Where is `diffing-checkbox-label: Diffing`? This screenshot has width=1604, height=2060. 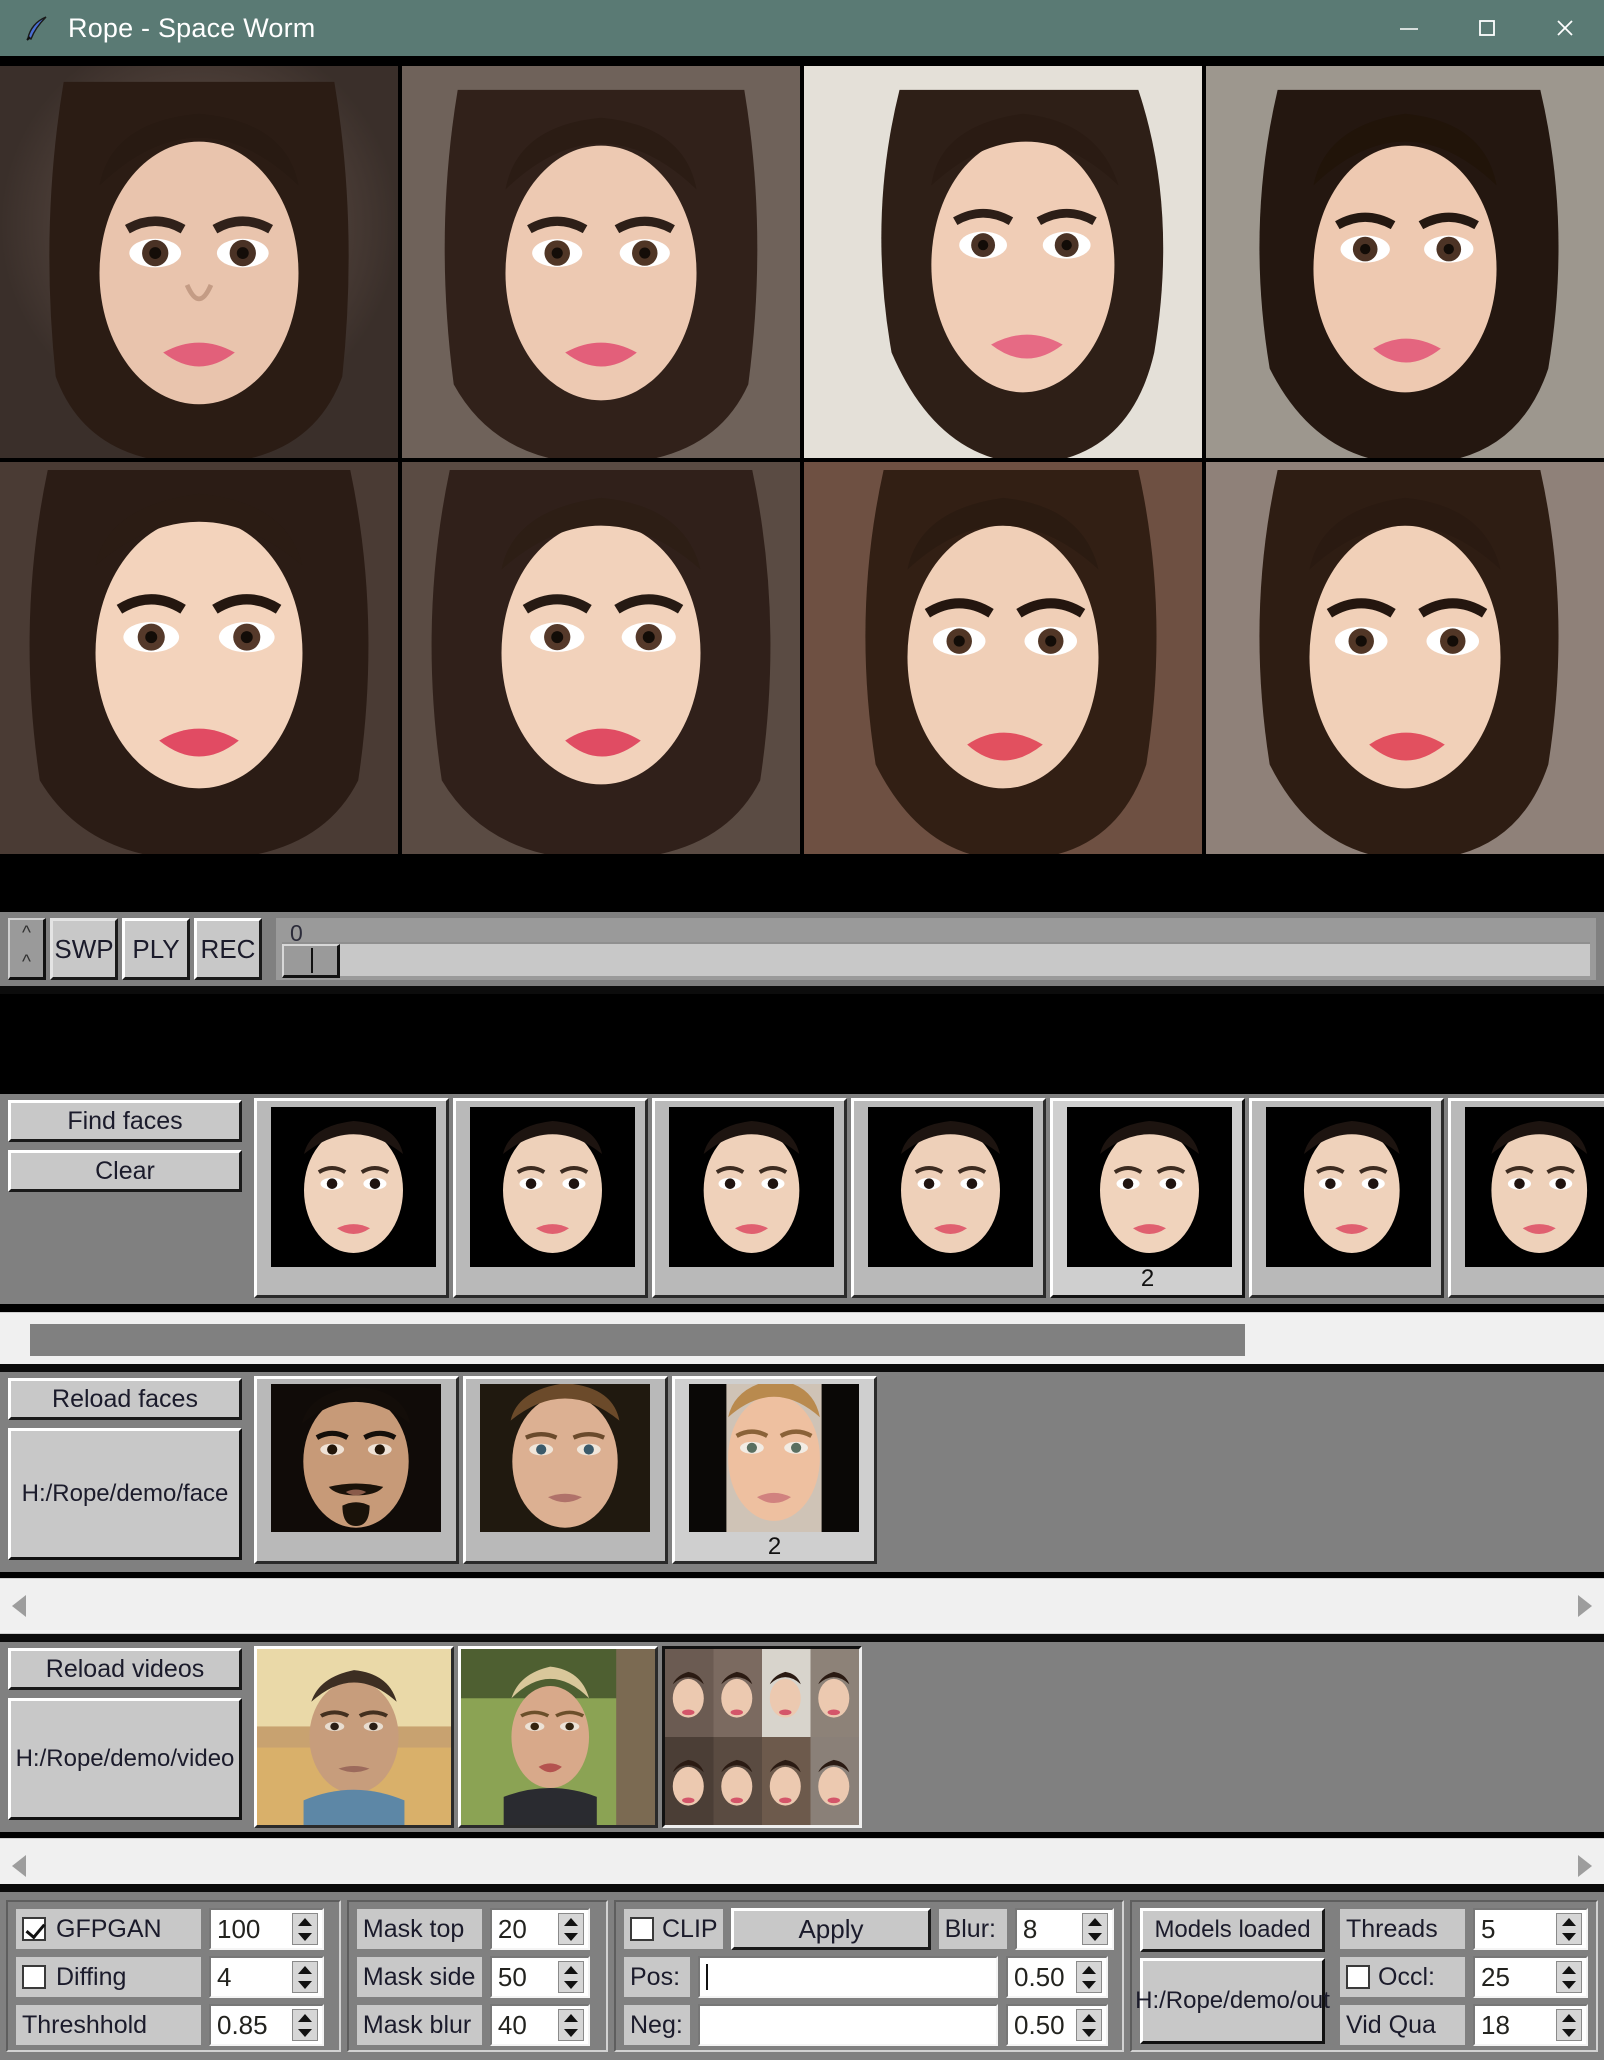 diffing-checkbox-label: Diffing is located at coordinates (108, 1977).